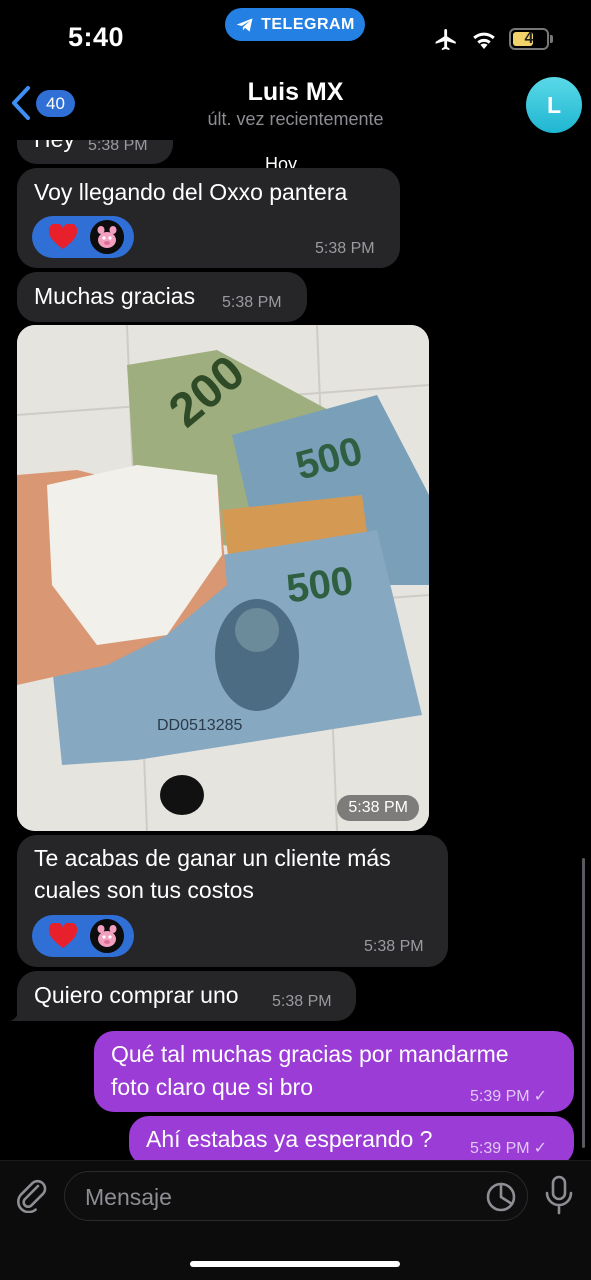 The image size is (591, 1280). I want to click on message-text: Quiero comprar uno, so click(136, 995).